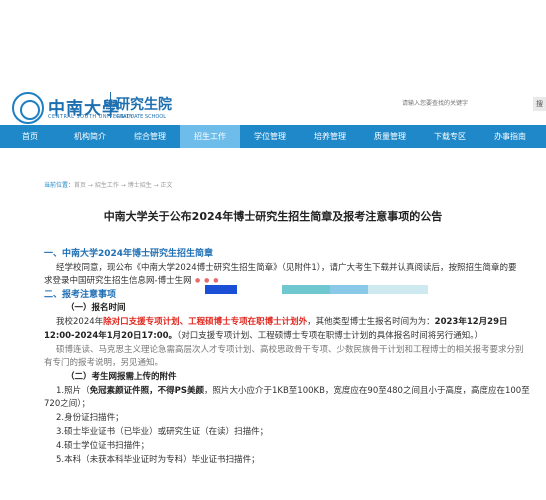 Image resolution: width=546 pixels, height=500 pixels. Describe the element at coordinates (539, 104) in the screenshot. I see `search-button: 搜` at that location.